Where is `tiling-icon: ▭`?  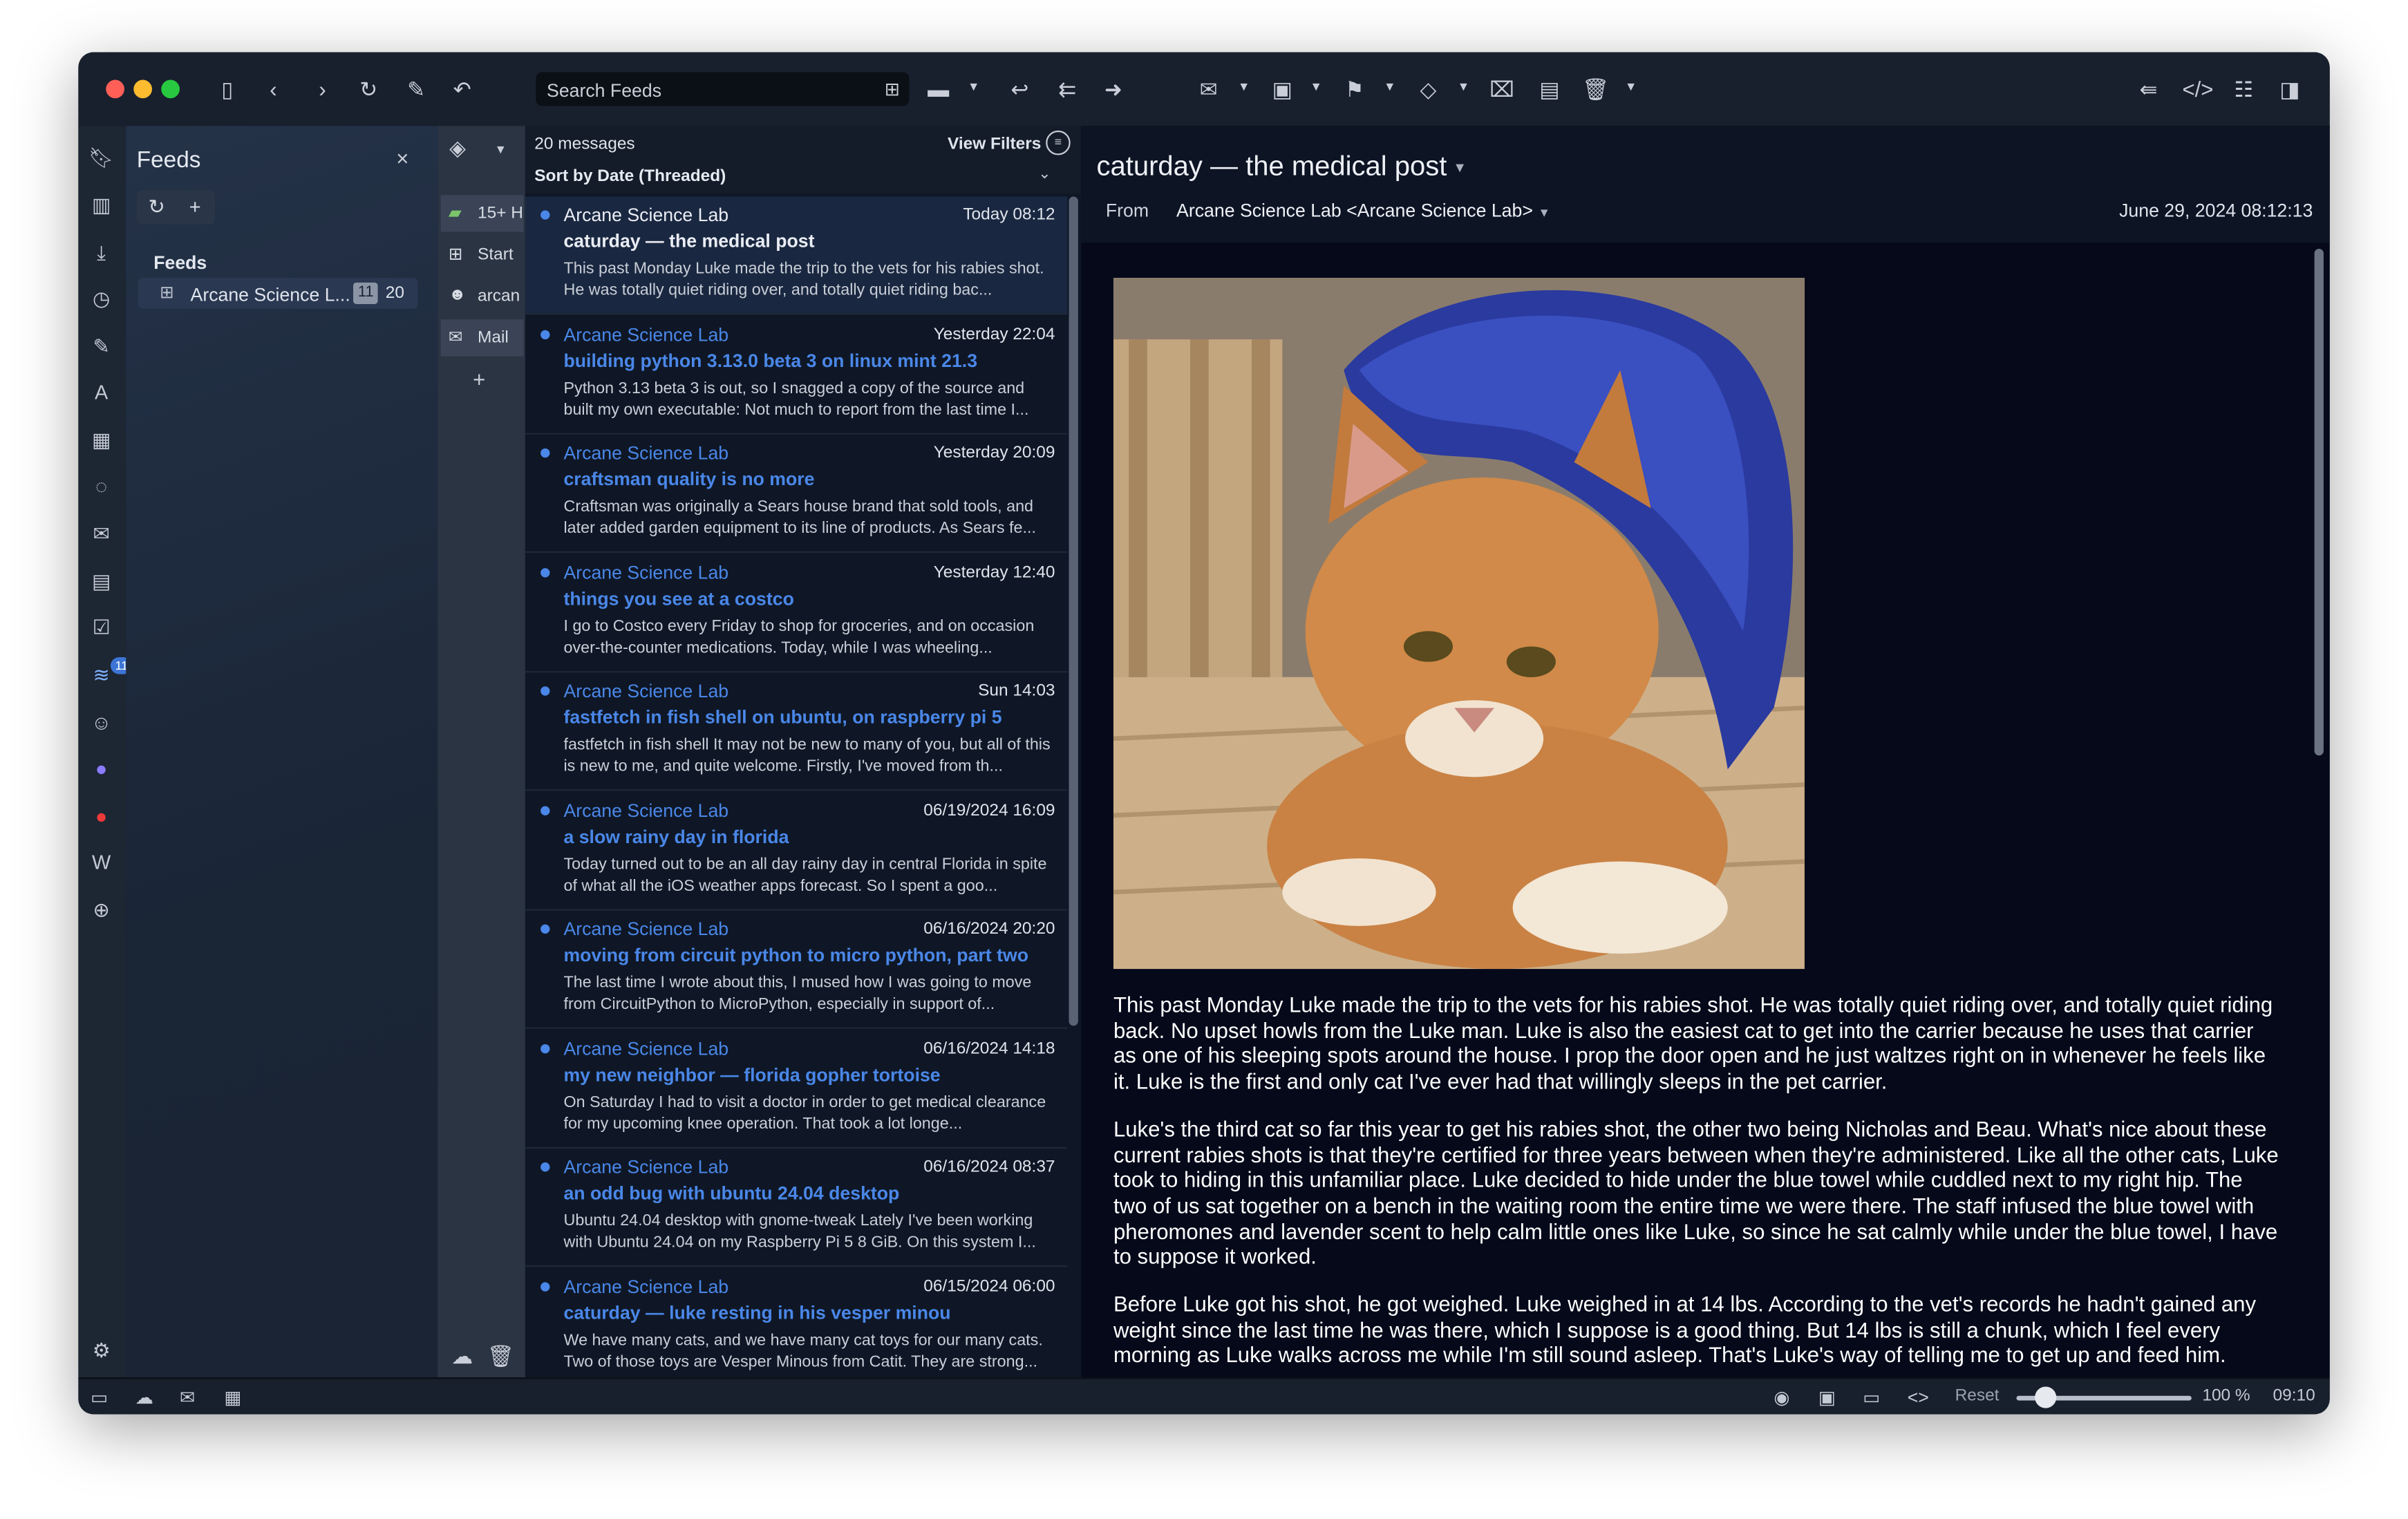
tiling-icon: ▭ is located at coordinates (1872, 1397).